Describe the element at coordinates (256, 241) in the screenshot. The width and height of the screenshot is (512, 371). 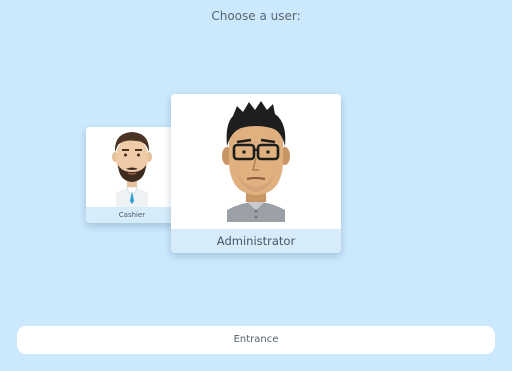
I see `user-name-administrator: Administrator` at that location.